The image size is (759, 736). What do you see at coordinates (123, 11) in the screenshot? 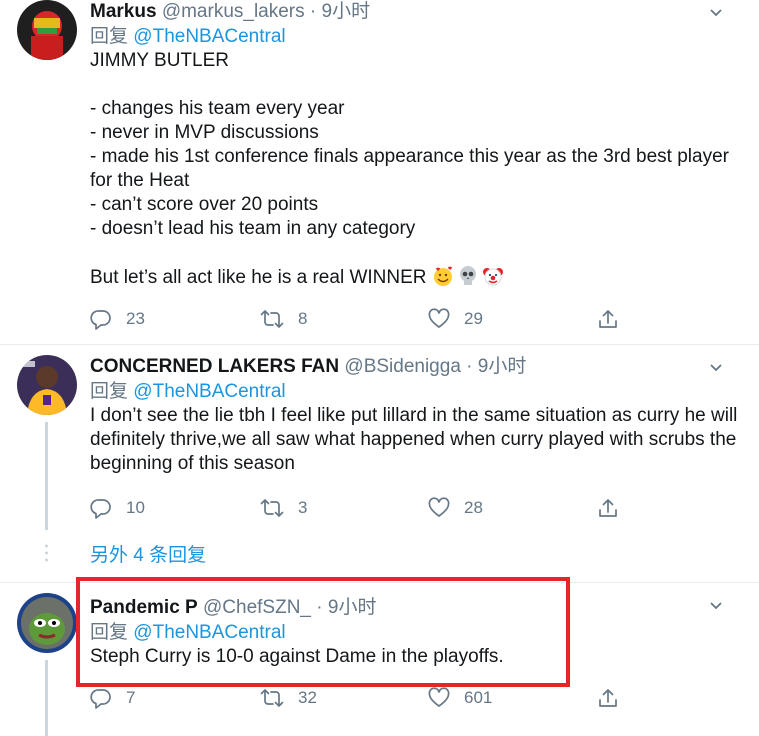
I see `display-name: Markus` at bounding box center [123, 11].